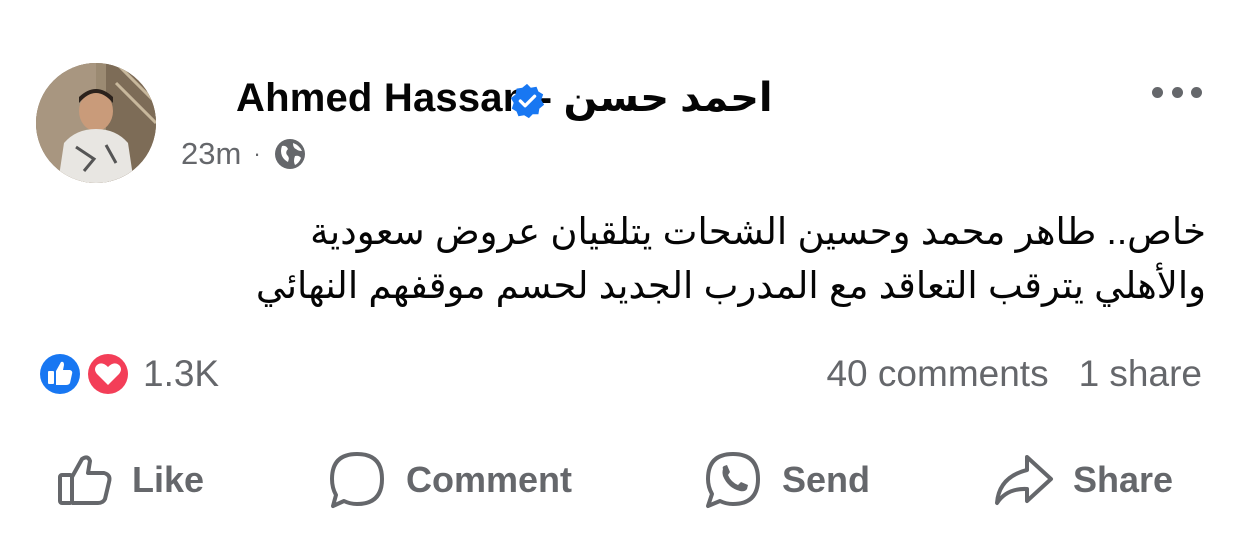  What do you see at coordinates (168, 479) in the screenshot?
I see `like-label: Like` at bounding box center [168, 479].